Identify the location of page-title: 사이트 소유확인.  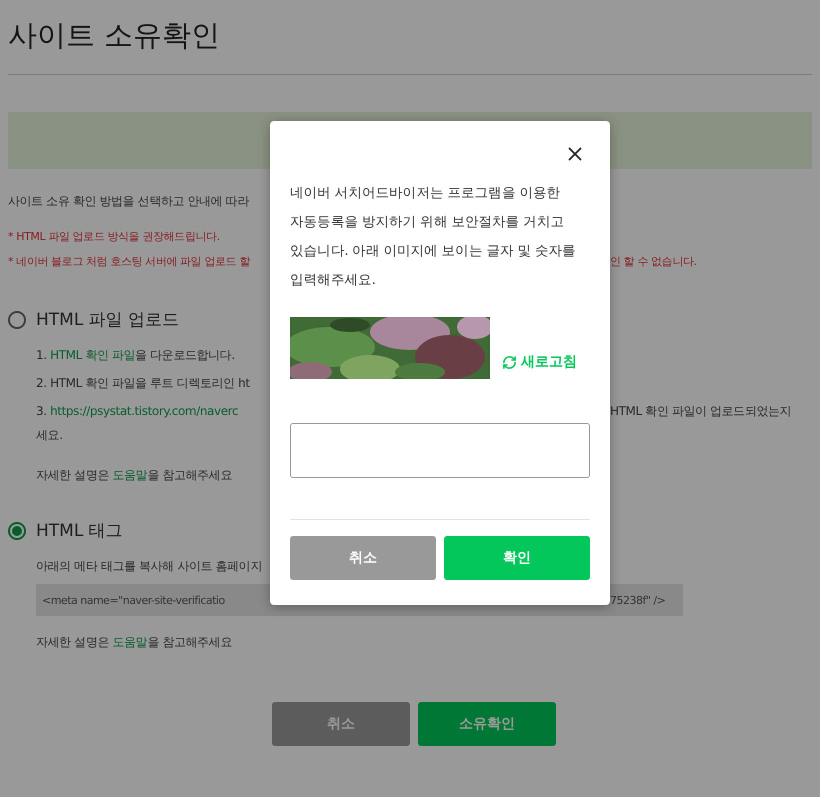
(115, 35).